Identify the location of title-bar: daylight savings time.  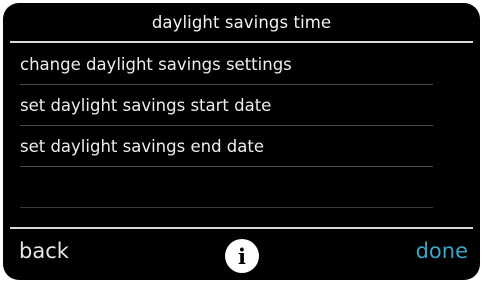
(241, 22).